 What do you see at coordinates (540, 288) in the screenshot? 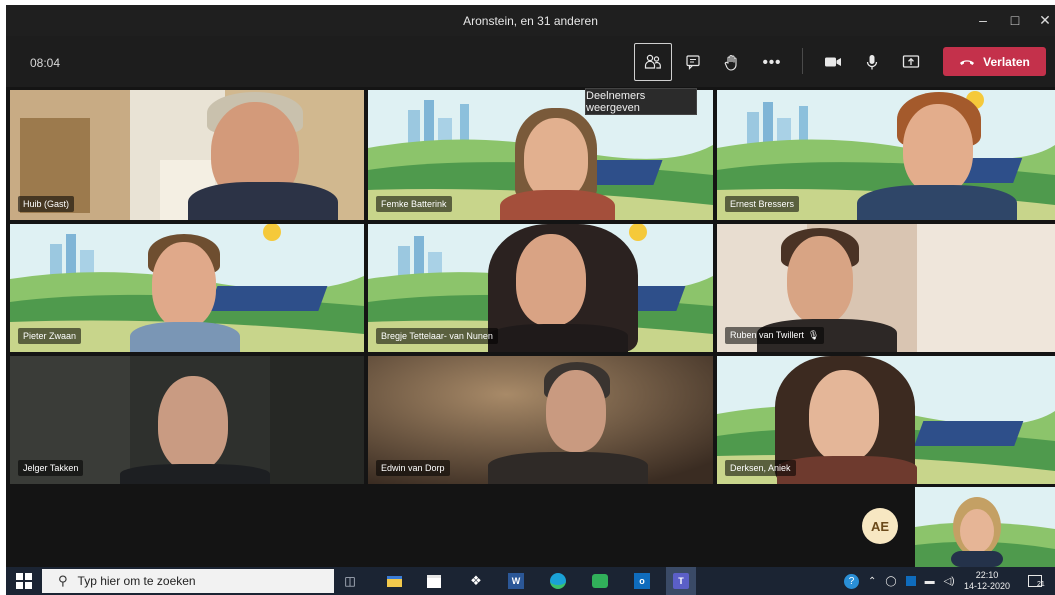
I see `participant-tile: Bregje Tettelaar- van Nunen` at bounding box center [540, 288].